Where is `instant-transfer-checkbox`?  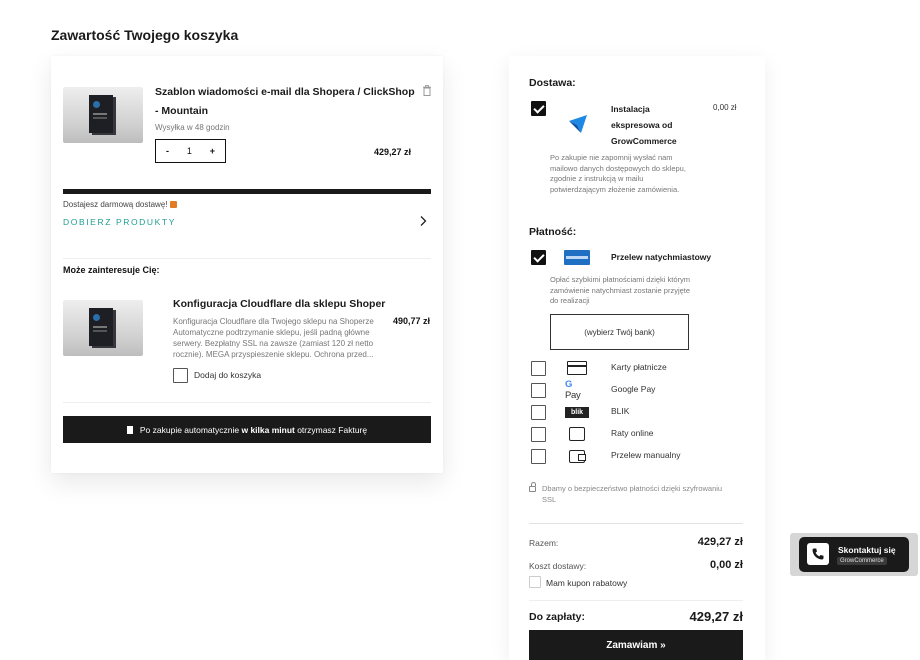 instant-transfer-checkbox is located at coordinates (538, 257).